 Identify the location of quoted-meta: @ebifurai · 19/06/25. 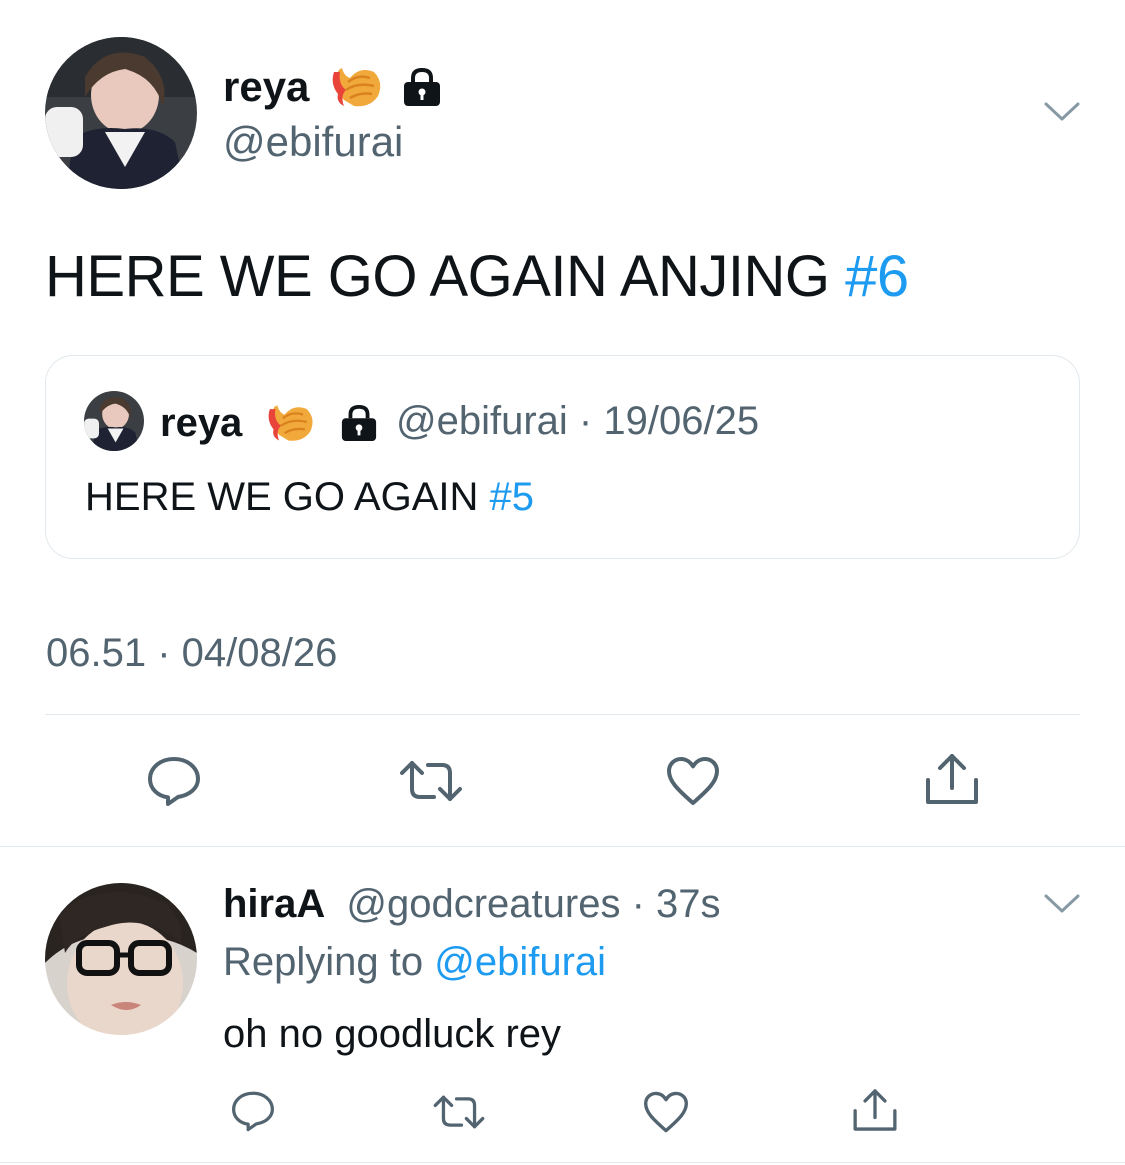
(577, 421).